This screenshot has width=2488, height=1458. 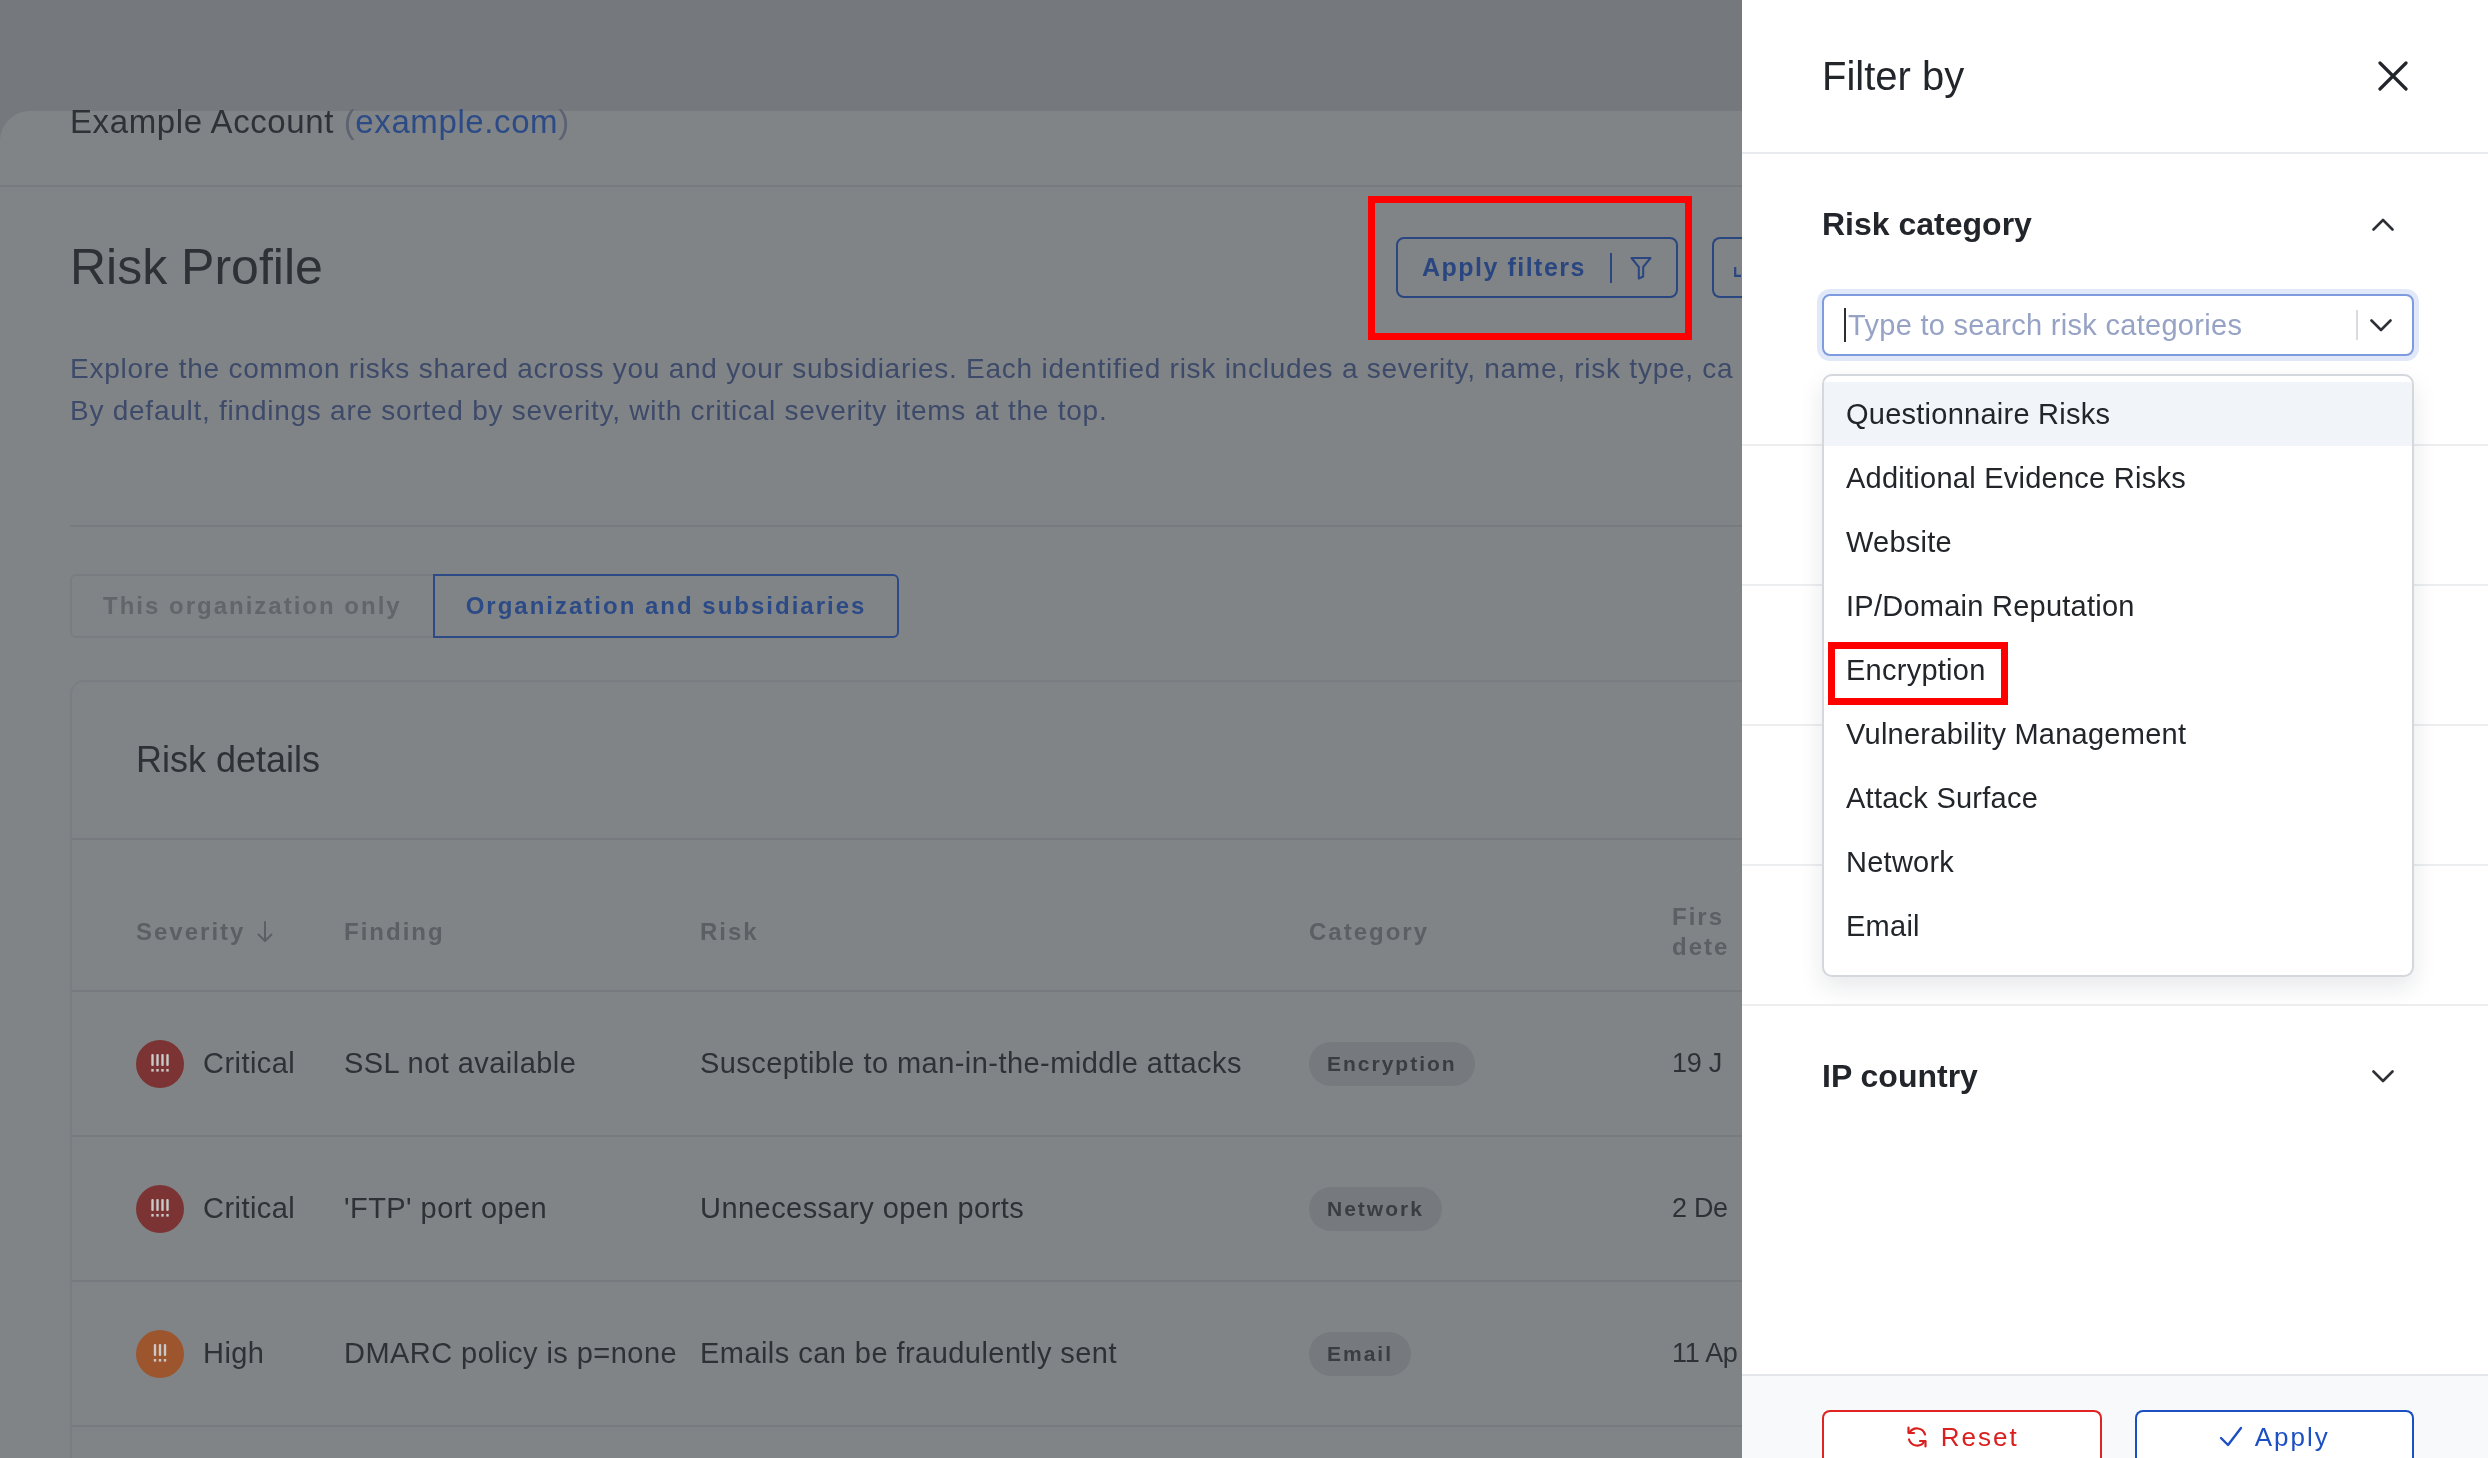 What do you see at coordinates (2118, 862) in the screenshot?
I see `dropdown-option: Network` at bounding box center [2118, 862].